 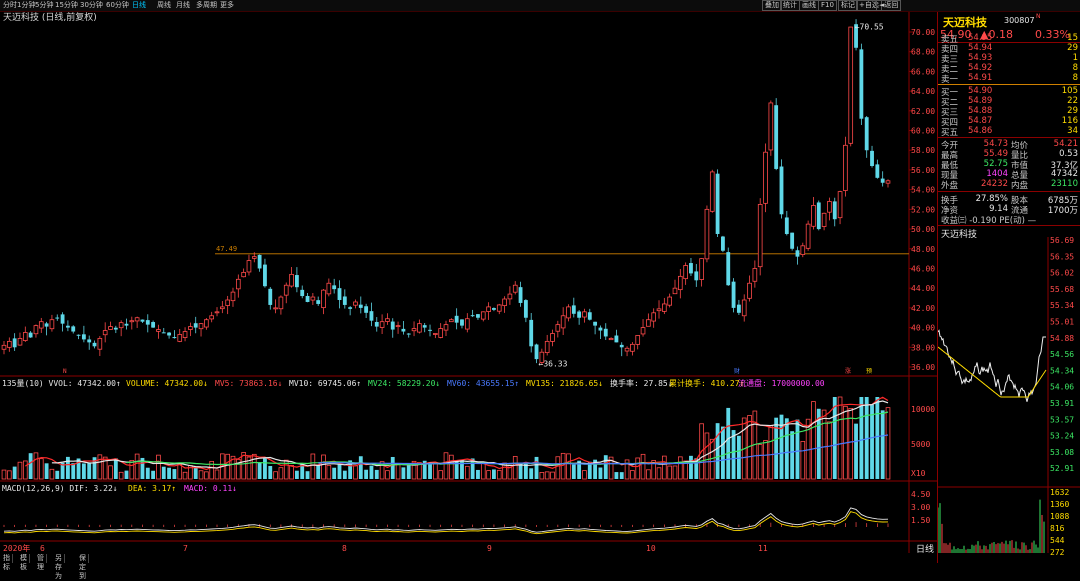 What do you see at coordinates (925, 548) in the screenshot?
I see `mini-bottom-tab: 日线` at bounding box center [925, 548].